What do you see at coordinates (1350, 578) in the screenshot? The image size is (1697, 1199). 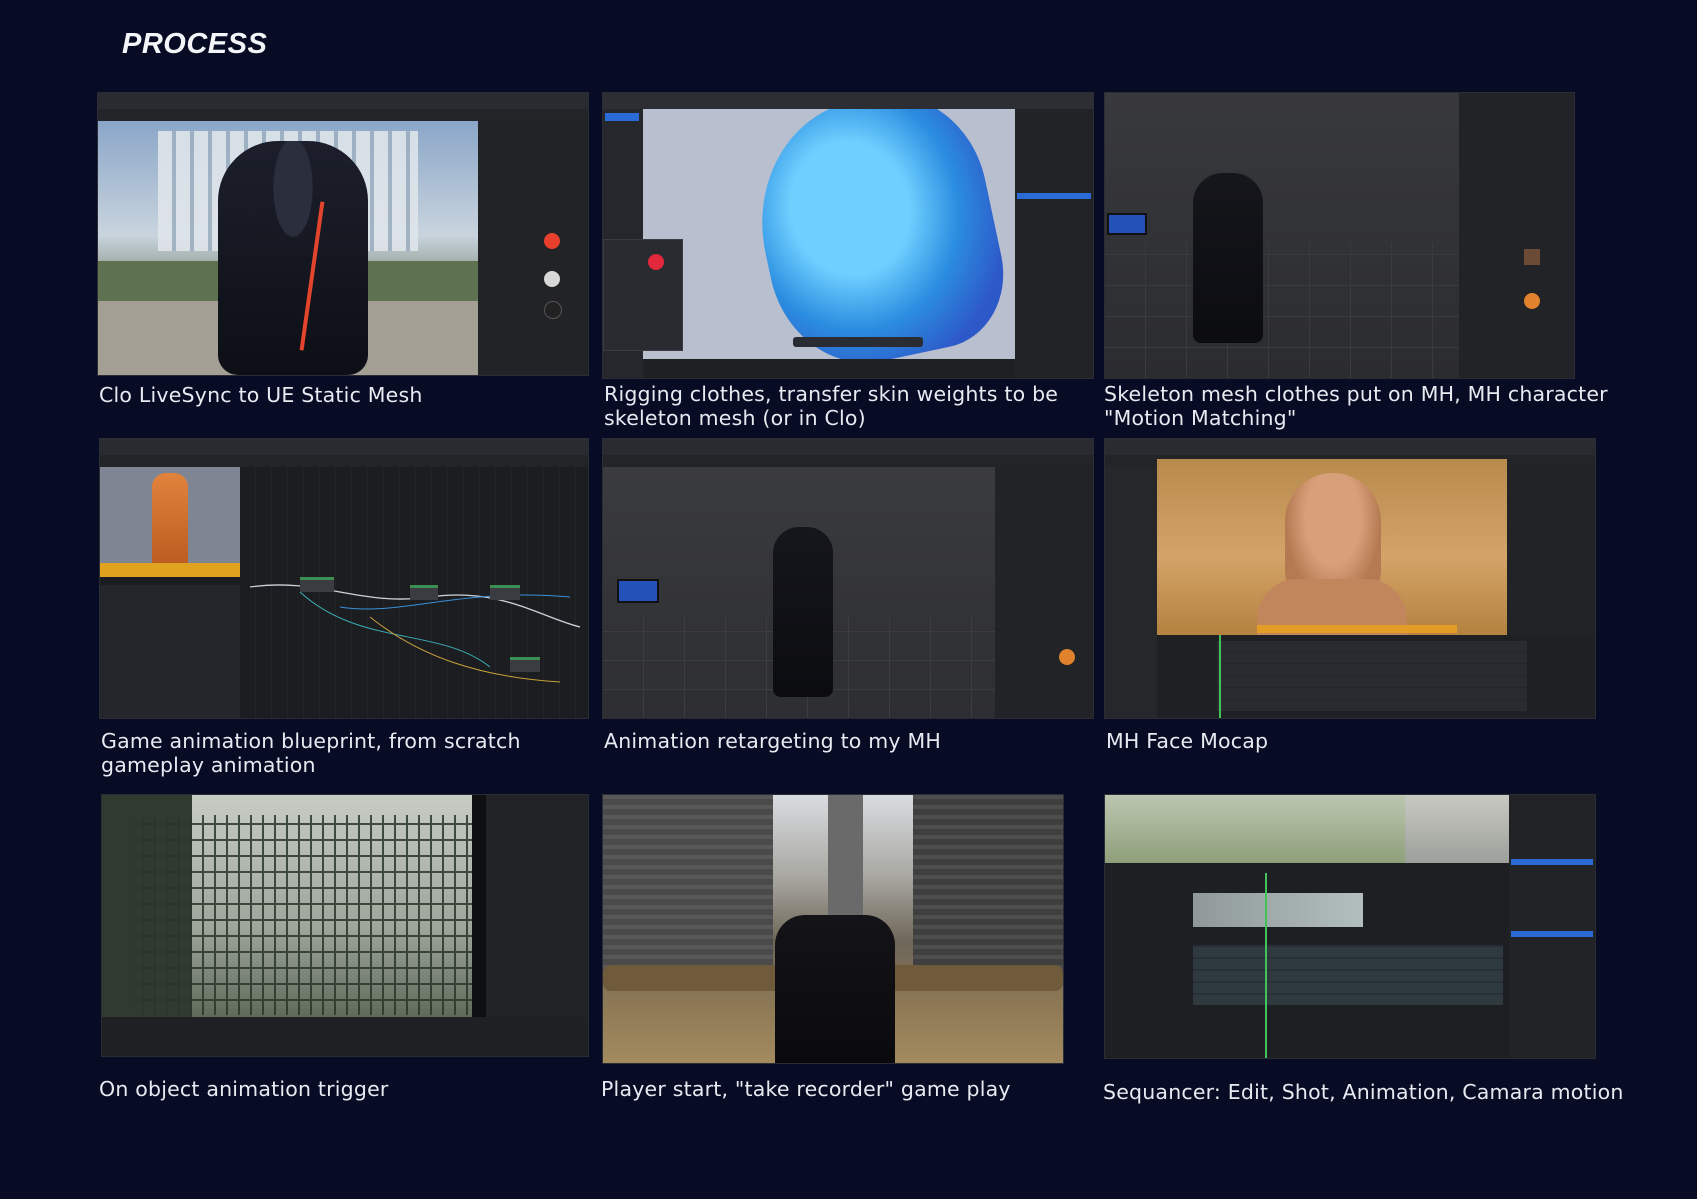 I see `screenshot-mh-face-mocap` at bounding box center [1350, 578].